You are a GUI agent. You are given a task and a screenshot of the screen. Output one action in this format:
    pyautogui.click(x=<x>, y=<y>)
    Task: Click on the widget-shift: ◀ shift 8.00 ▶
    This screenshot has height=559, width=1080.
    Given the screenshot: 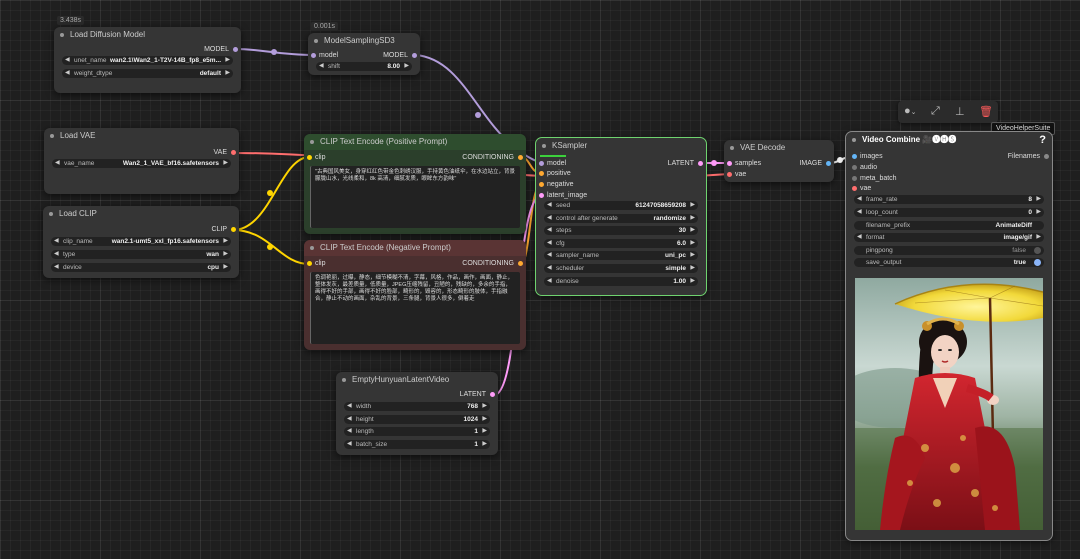 What is the action you would take?
    pyautogui.click(x=364, y=66)
    